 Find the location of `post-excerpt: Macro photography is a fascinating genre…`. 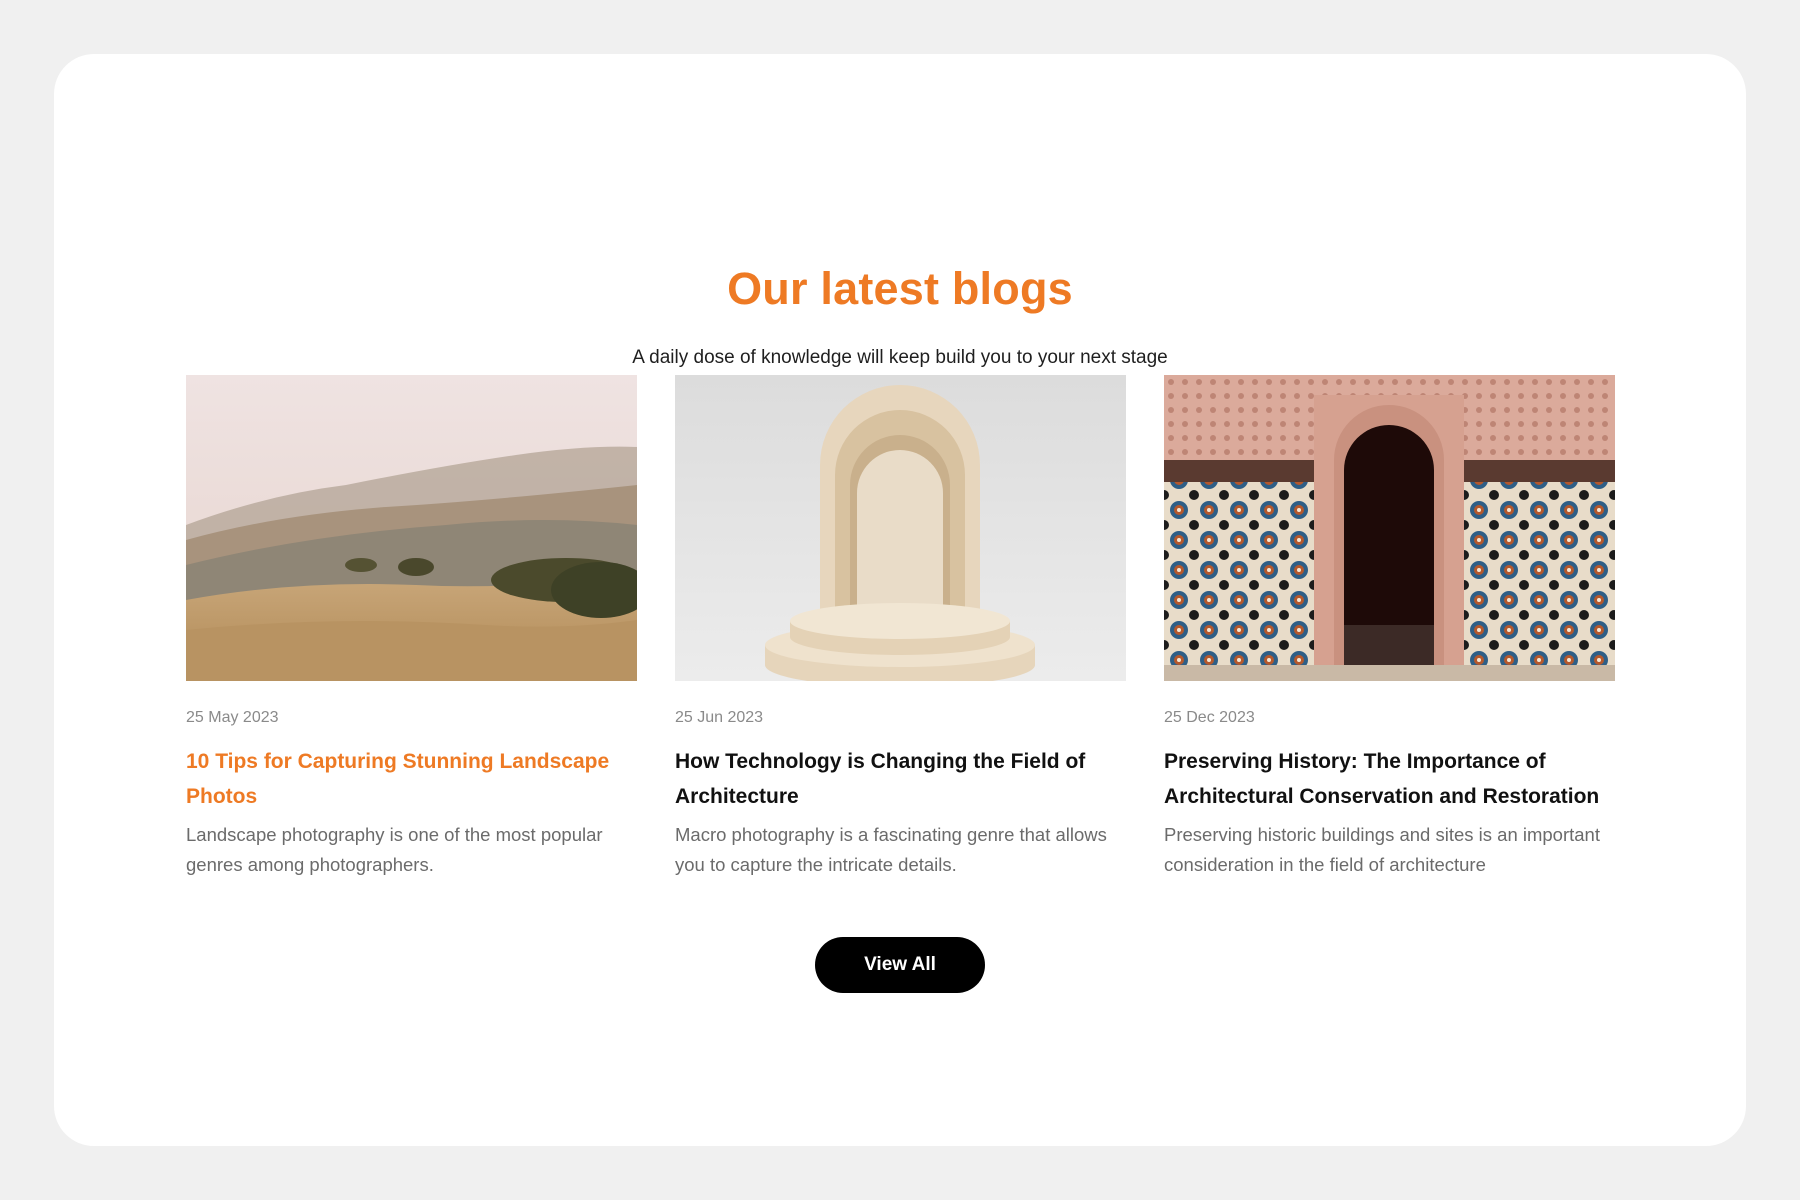

post-excerpt: Macro photography is a fascinating genre… is located at coordinates (891, 849).